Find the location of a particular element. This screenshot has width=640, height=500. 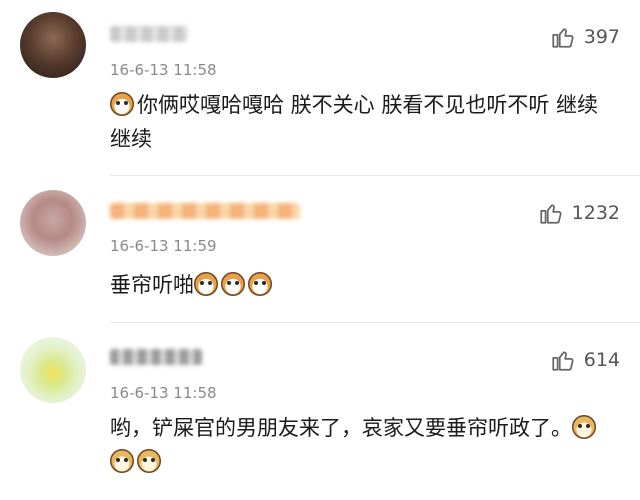

like-button: 614 is located at coordinates (585, 360).